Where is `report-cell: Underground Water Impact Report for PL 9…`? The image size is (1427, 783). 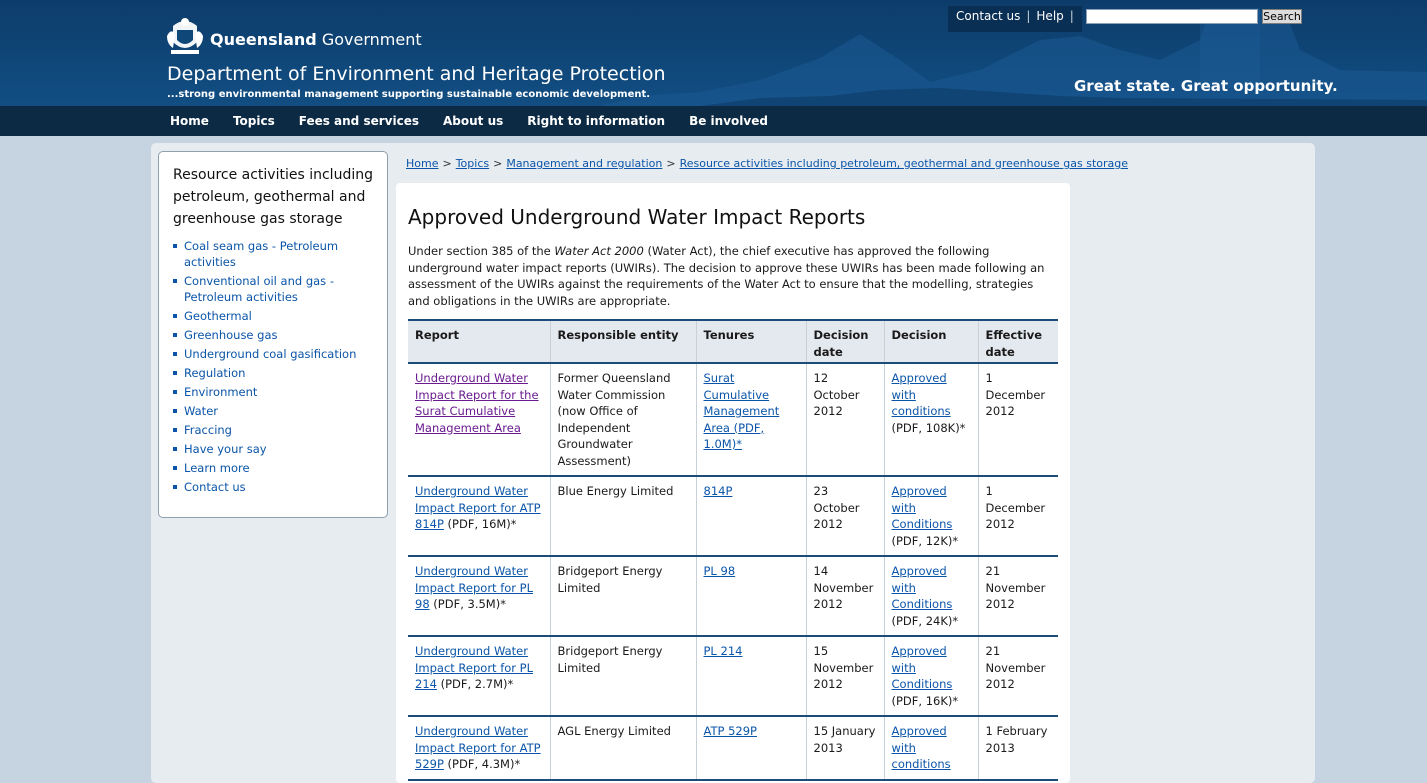
report-cell: Underground Water Impact Report for PL 9… is located at coordinates (479, 596).